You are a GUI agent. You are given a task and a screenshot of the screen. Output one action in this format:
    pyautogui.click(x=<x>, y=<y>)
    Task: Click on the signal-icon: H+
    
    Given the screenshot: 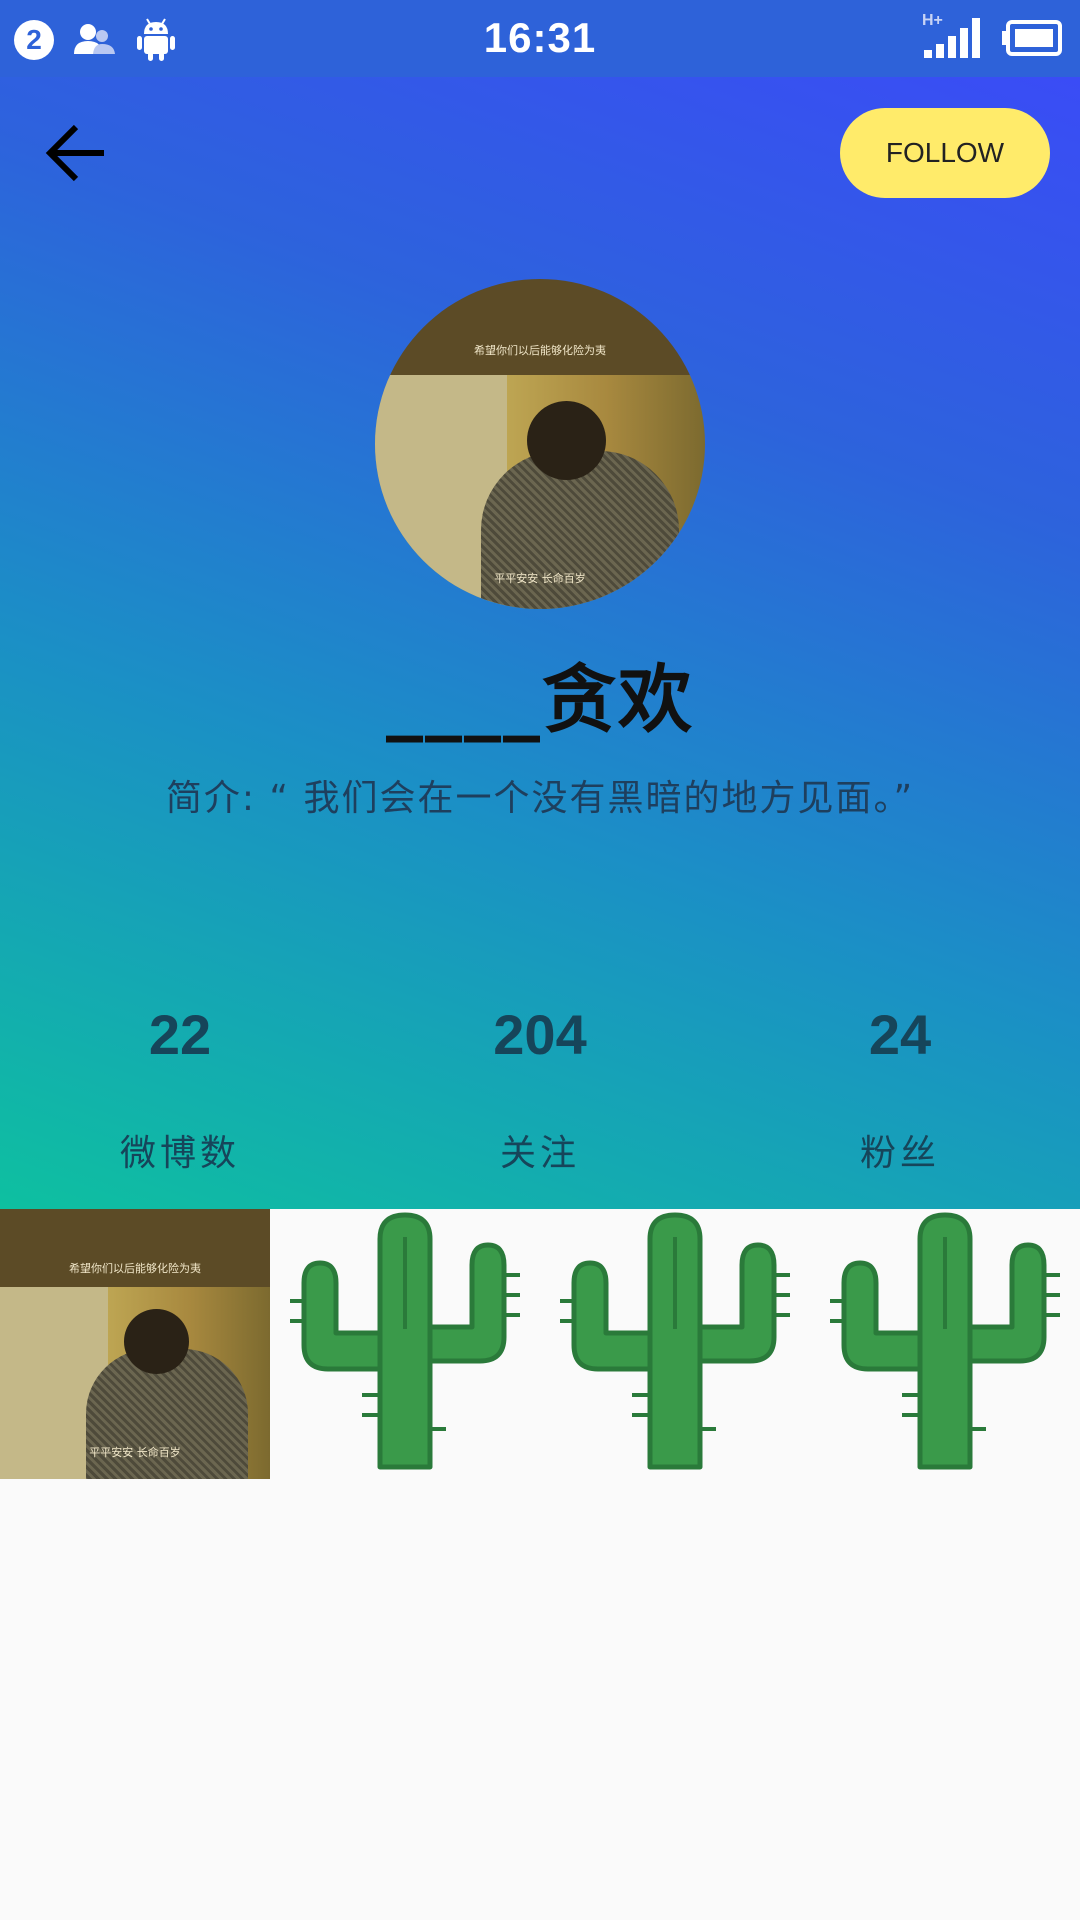 What is the action you would take?
    pyautogui.click(x=953, y=36)
    